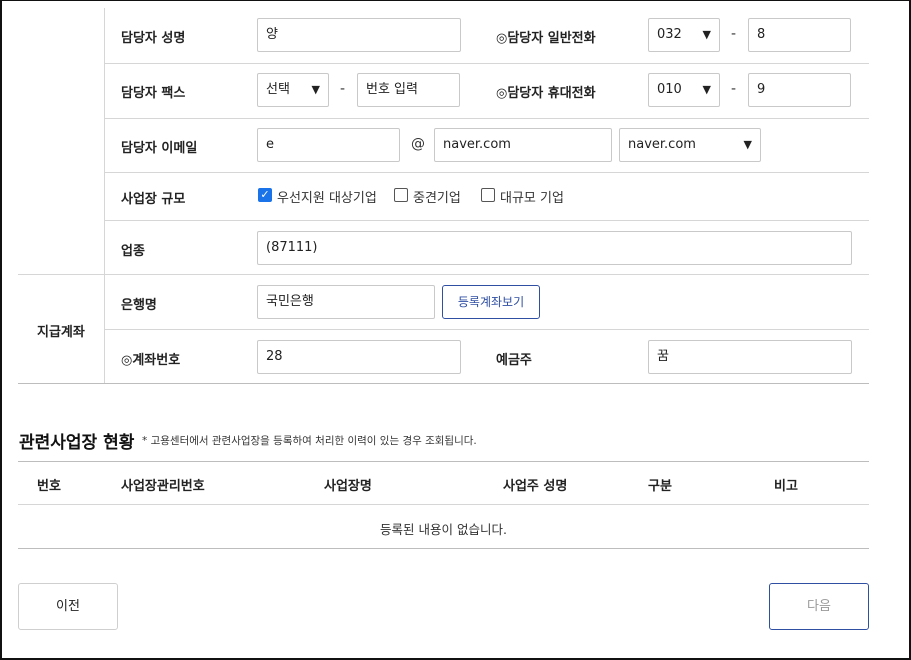 Image resolution: width=911 pixels, height=660 pixels. Describe the element at coordinates (359, 35) in the screenshot. I see `contact-name-field: 양` at that location.